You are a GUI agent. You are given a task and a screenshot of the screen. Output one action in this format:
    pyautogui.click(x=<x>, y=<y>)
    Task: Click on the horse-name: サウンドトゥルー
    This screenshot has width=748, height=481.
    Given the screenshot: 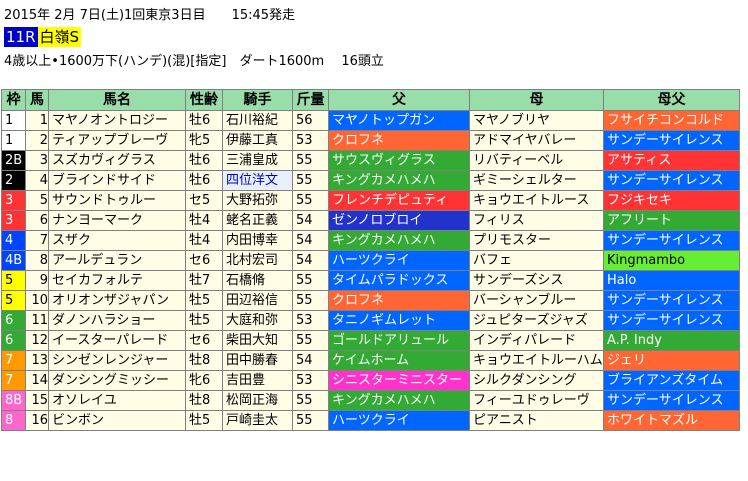 What is the action you would take?
    pyautogui.click(x=117, y=200)
    